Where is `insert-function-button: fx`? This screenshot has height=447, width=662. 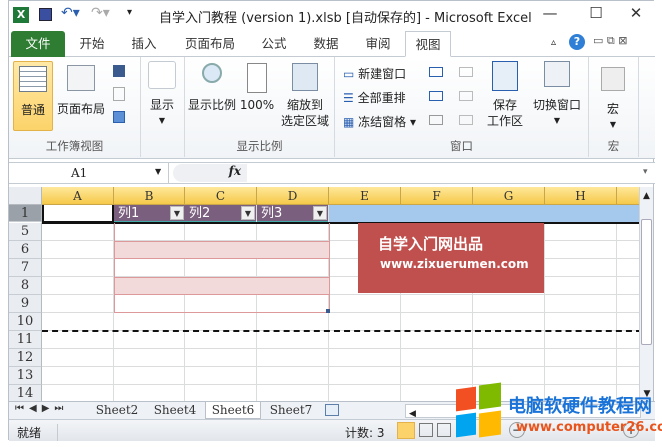
insert-function-button: fx is located at coordinates (210, 173).